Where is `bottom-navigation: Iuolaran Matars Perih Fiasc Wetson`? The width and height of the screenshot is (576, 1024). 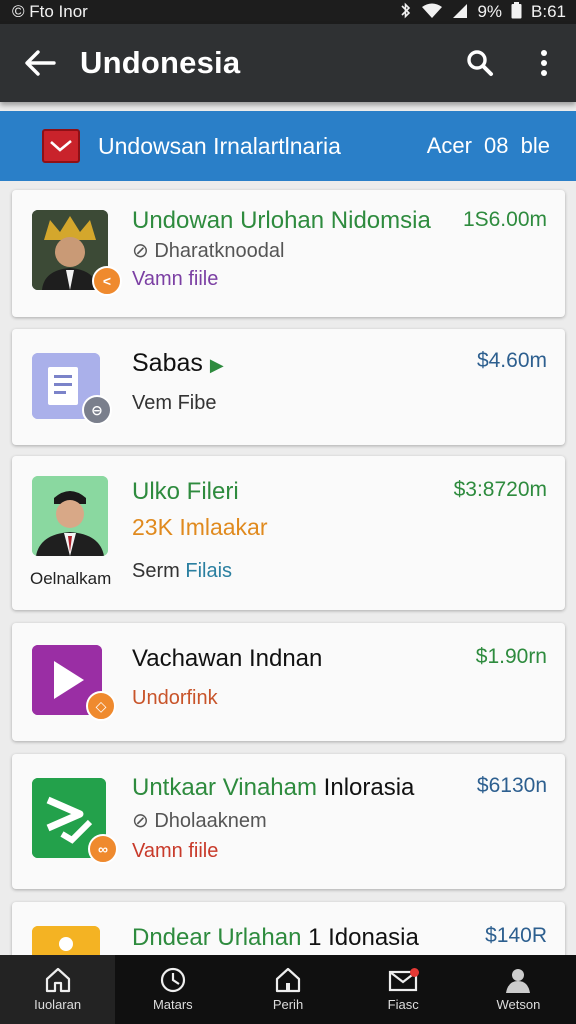
bottom-navigation: Iuolaran Matars Perih Fiasc Wetson is located at coordinates (288, 989).